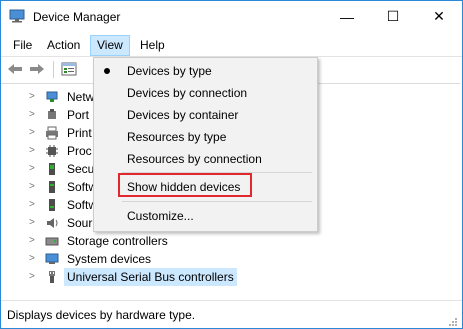  I want to click on forward-arrow-icon, so click(37, 69).